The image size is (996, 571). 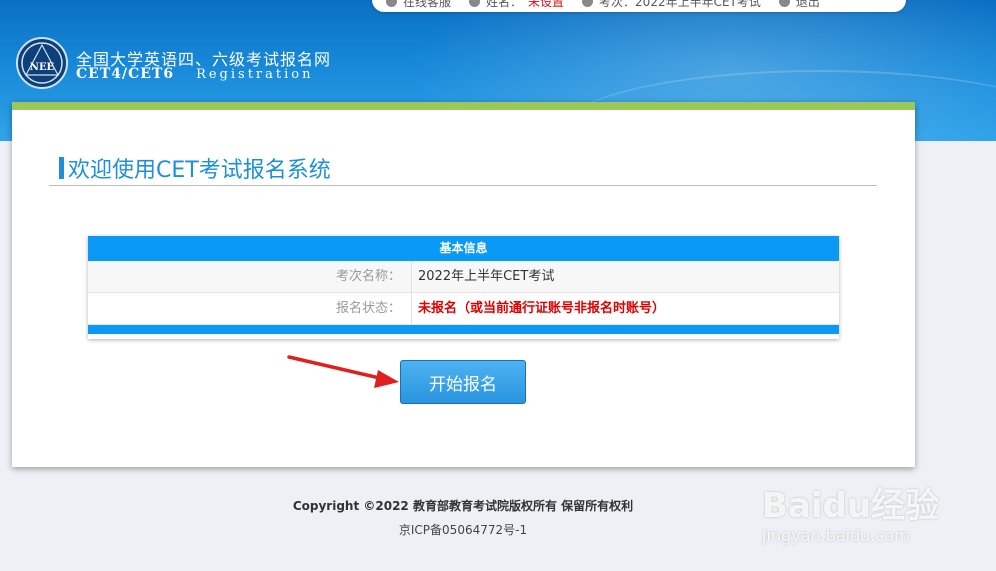 I want to click on baidu-watermark-url: jingyan.baidu.com, so click(x=836, y=535).